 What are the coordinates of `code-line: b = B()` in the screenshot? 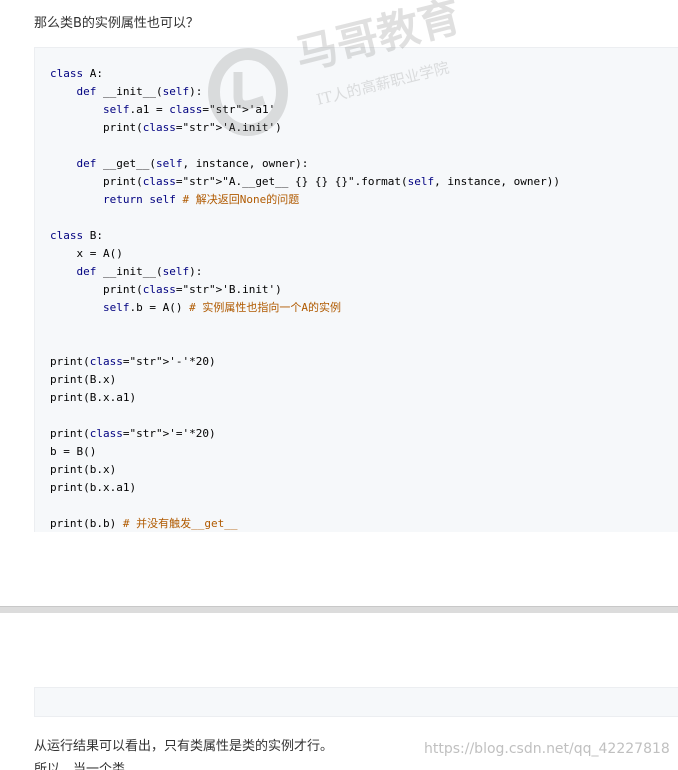 It's located at (73, 451).